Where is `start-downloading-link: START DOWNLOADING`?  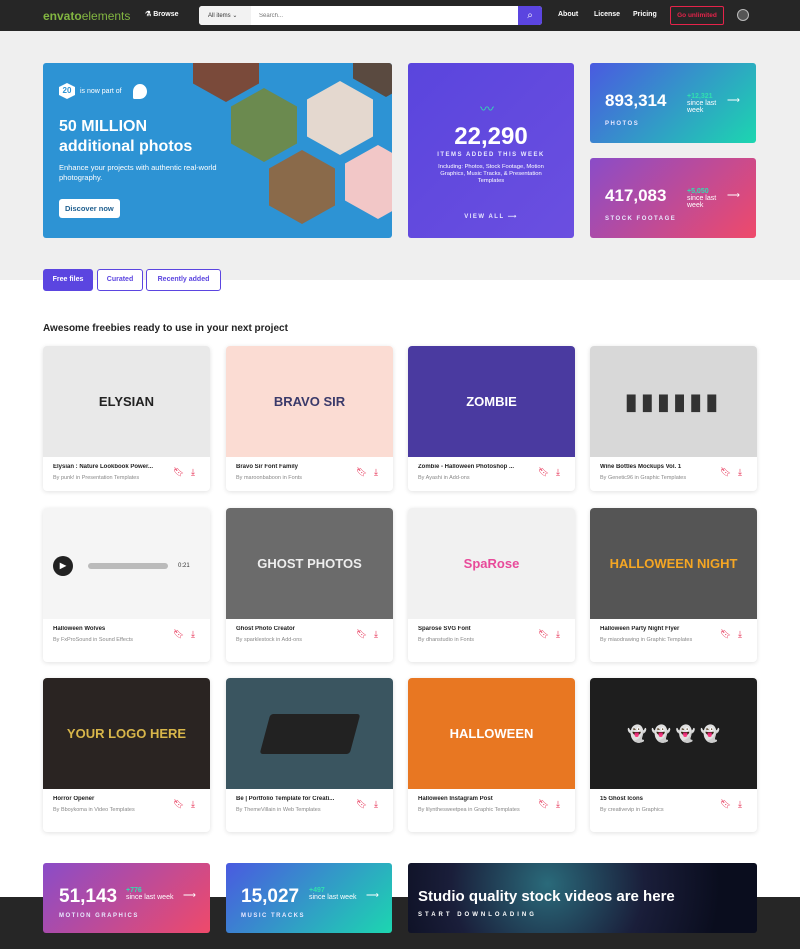 start-downloading-link: START DOWNLOADING is located at coordinates (477, 915).